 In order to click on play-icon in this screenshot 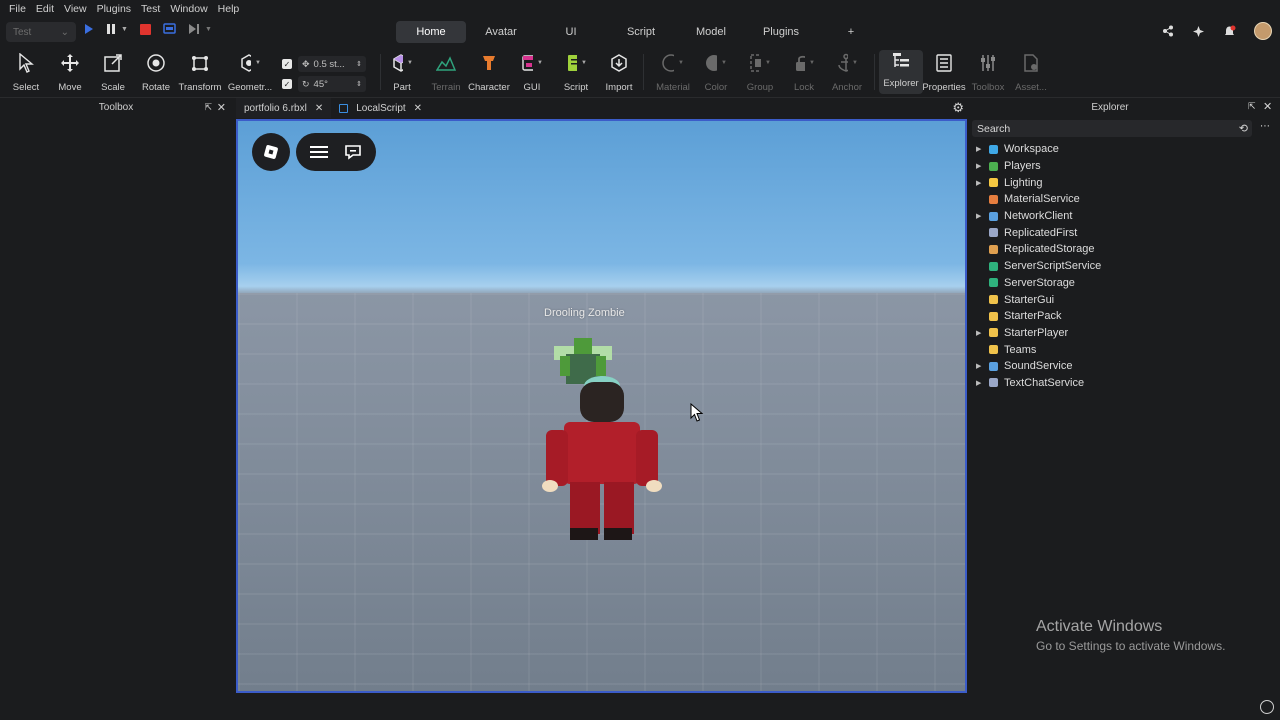, I will do `click(89, 29)`.